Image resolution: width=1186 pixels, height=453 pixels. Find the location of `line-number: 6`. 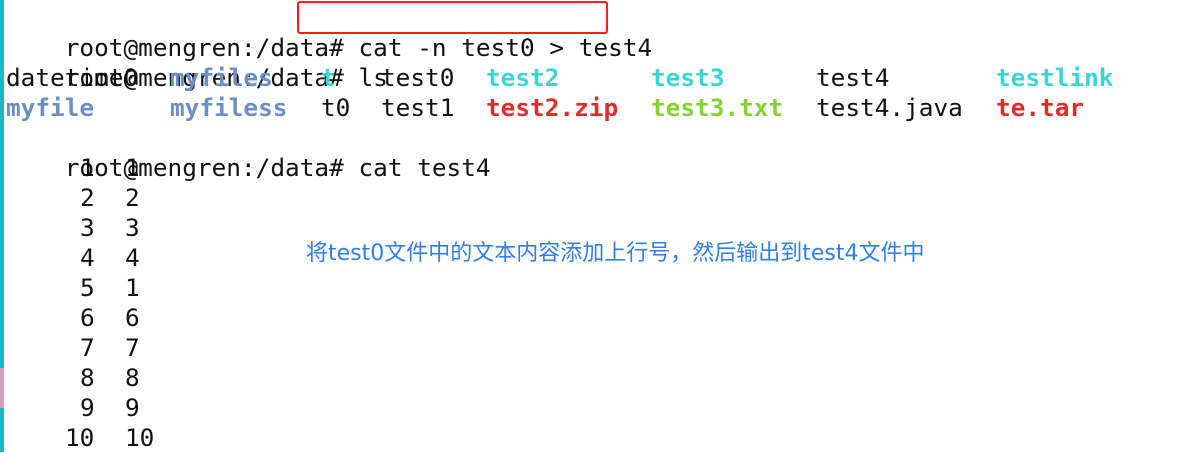

line-number: 6 is located at coordinates (87, 317).